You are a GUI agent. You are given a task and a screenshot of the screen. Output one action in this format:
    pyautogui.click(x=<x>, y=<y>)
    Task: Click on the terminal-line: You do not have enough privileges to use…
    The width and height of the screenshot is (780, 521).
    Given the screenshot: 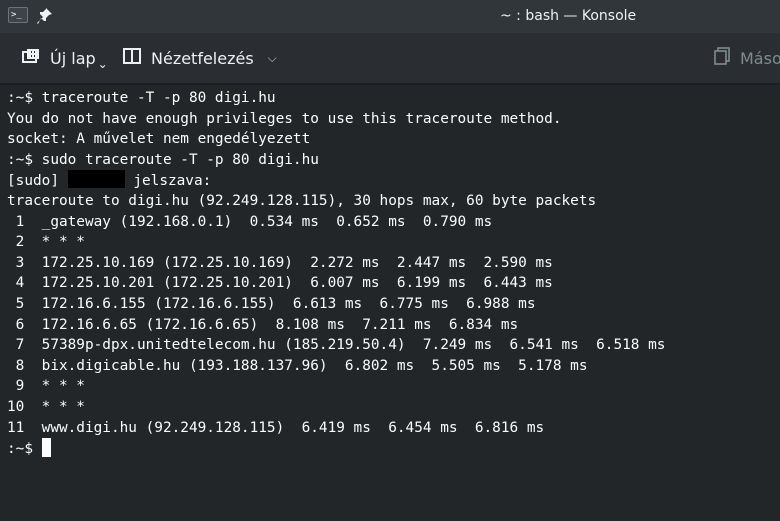 What is the action you would take?
    pyautogui.click(x=284, y=118)
    